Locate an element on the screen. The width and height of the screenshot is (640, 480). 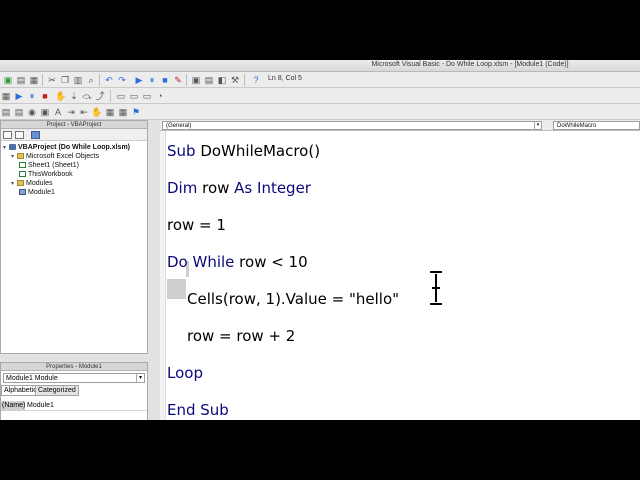
debug-run-icon: ▶ is located at coordinates (19, 96).